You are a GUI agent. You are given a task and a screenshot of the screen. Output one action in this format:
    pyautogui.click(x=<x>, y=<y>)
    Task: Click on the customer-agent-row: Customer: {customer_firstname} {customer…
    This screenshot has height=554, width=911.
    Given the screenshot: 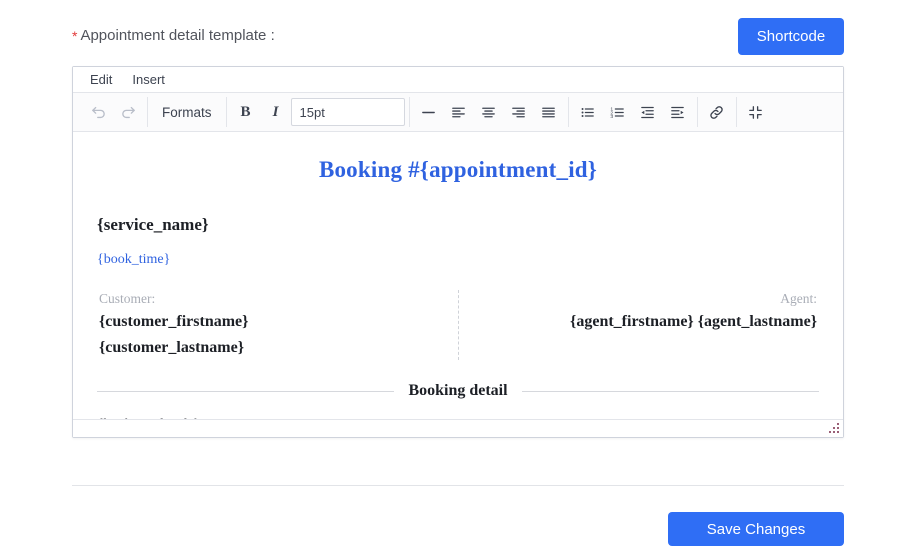 What is the action you would take?
    pyautogui.click(x=458, y=326)
    